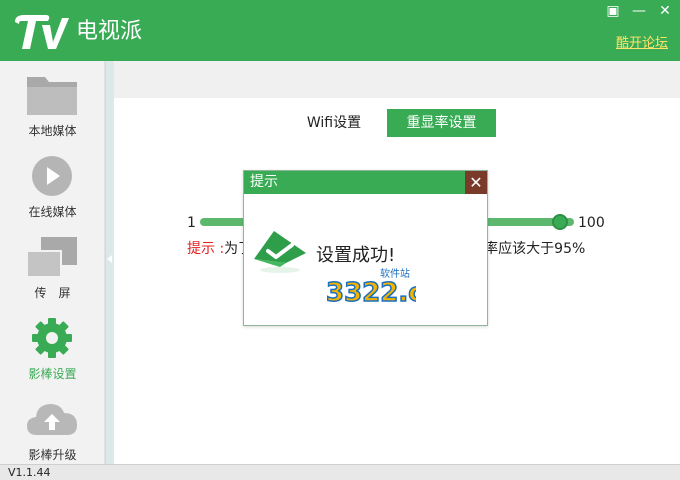 The image size is (680, 480). I want to click on sidebar-item-label: 本地媒体, so click(52, 131).